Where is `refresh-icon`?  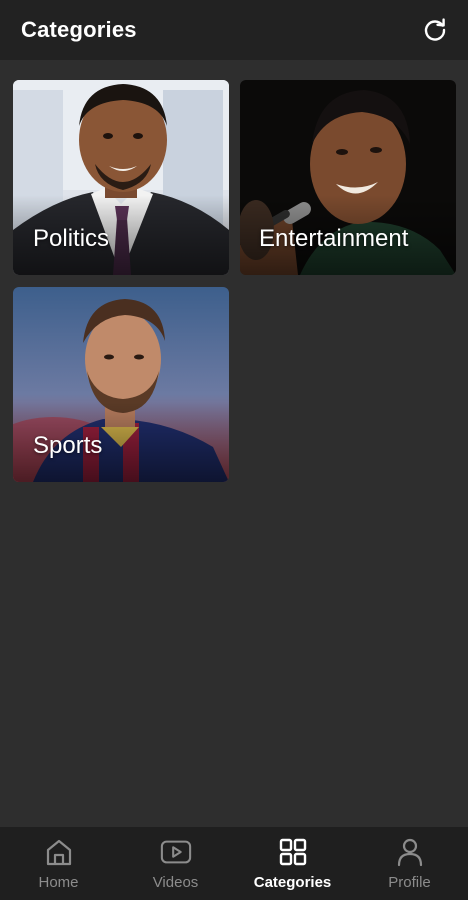
refresh-icon is located at coordinates (435, 29).